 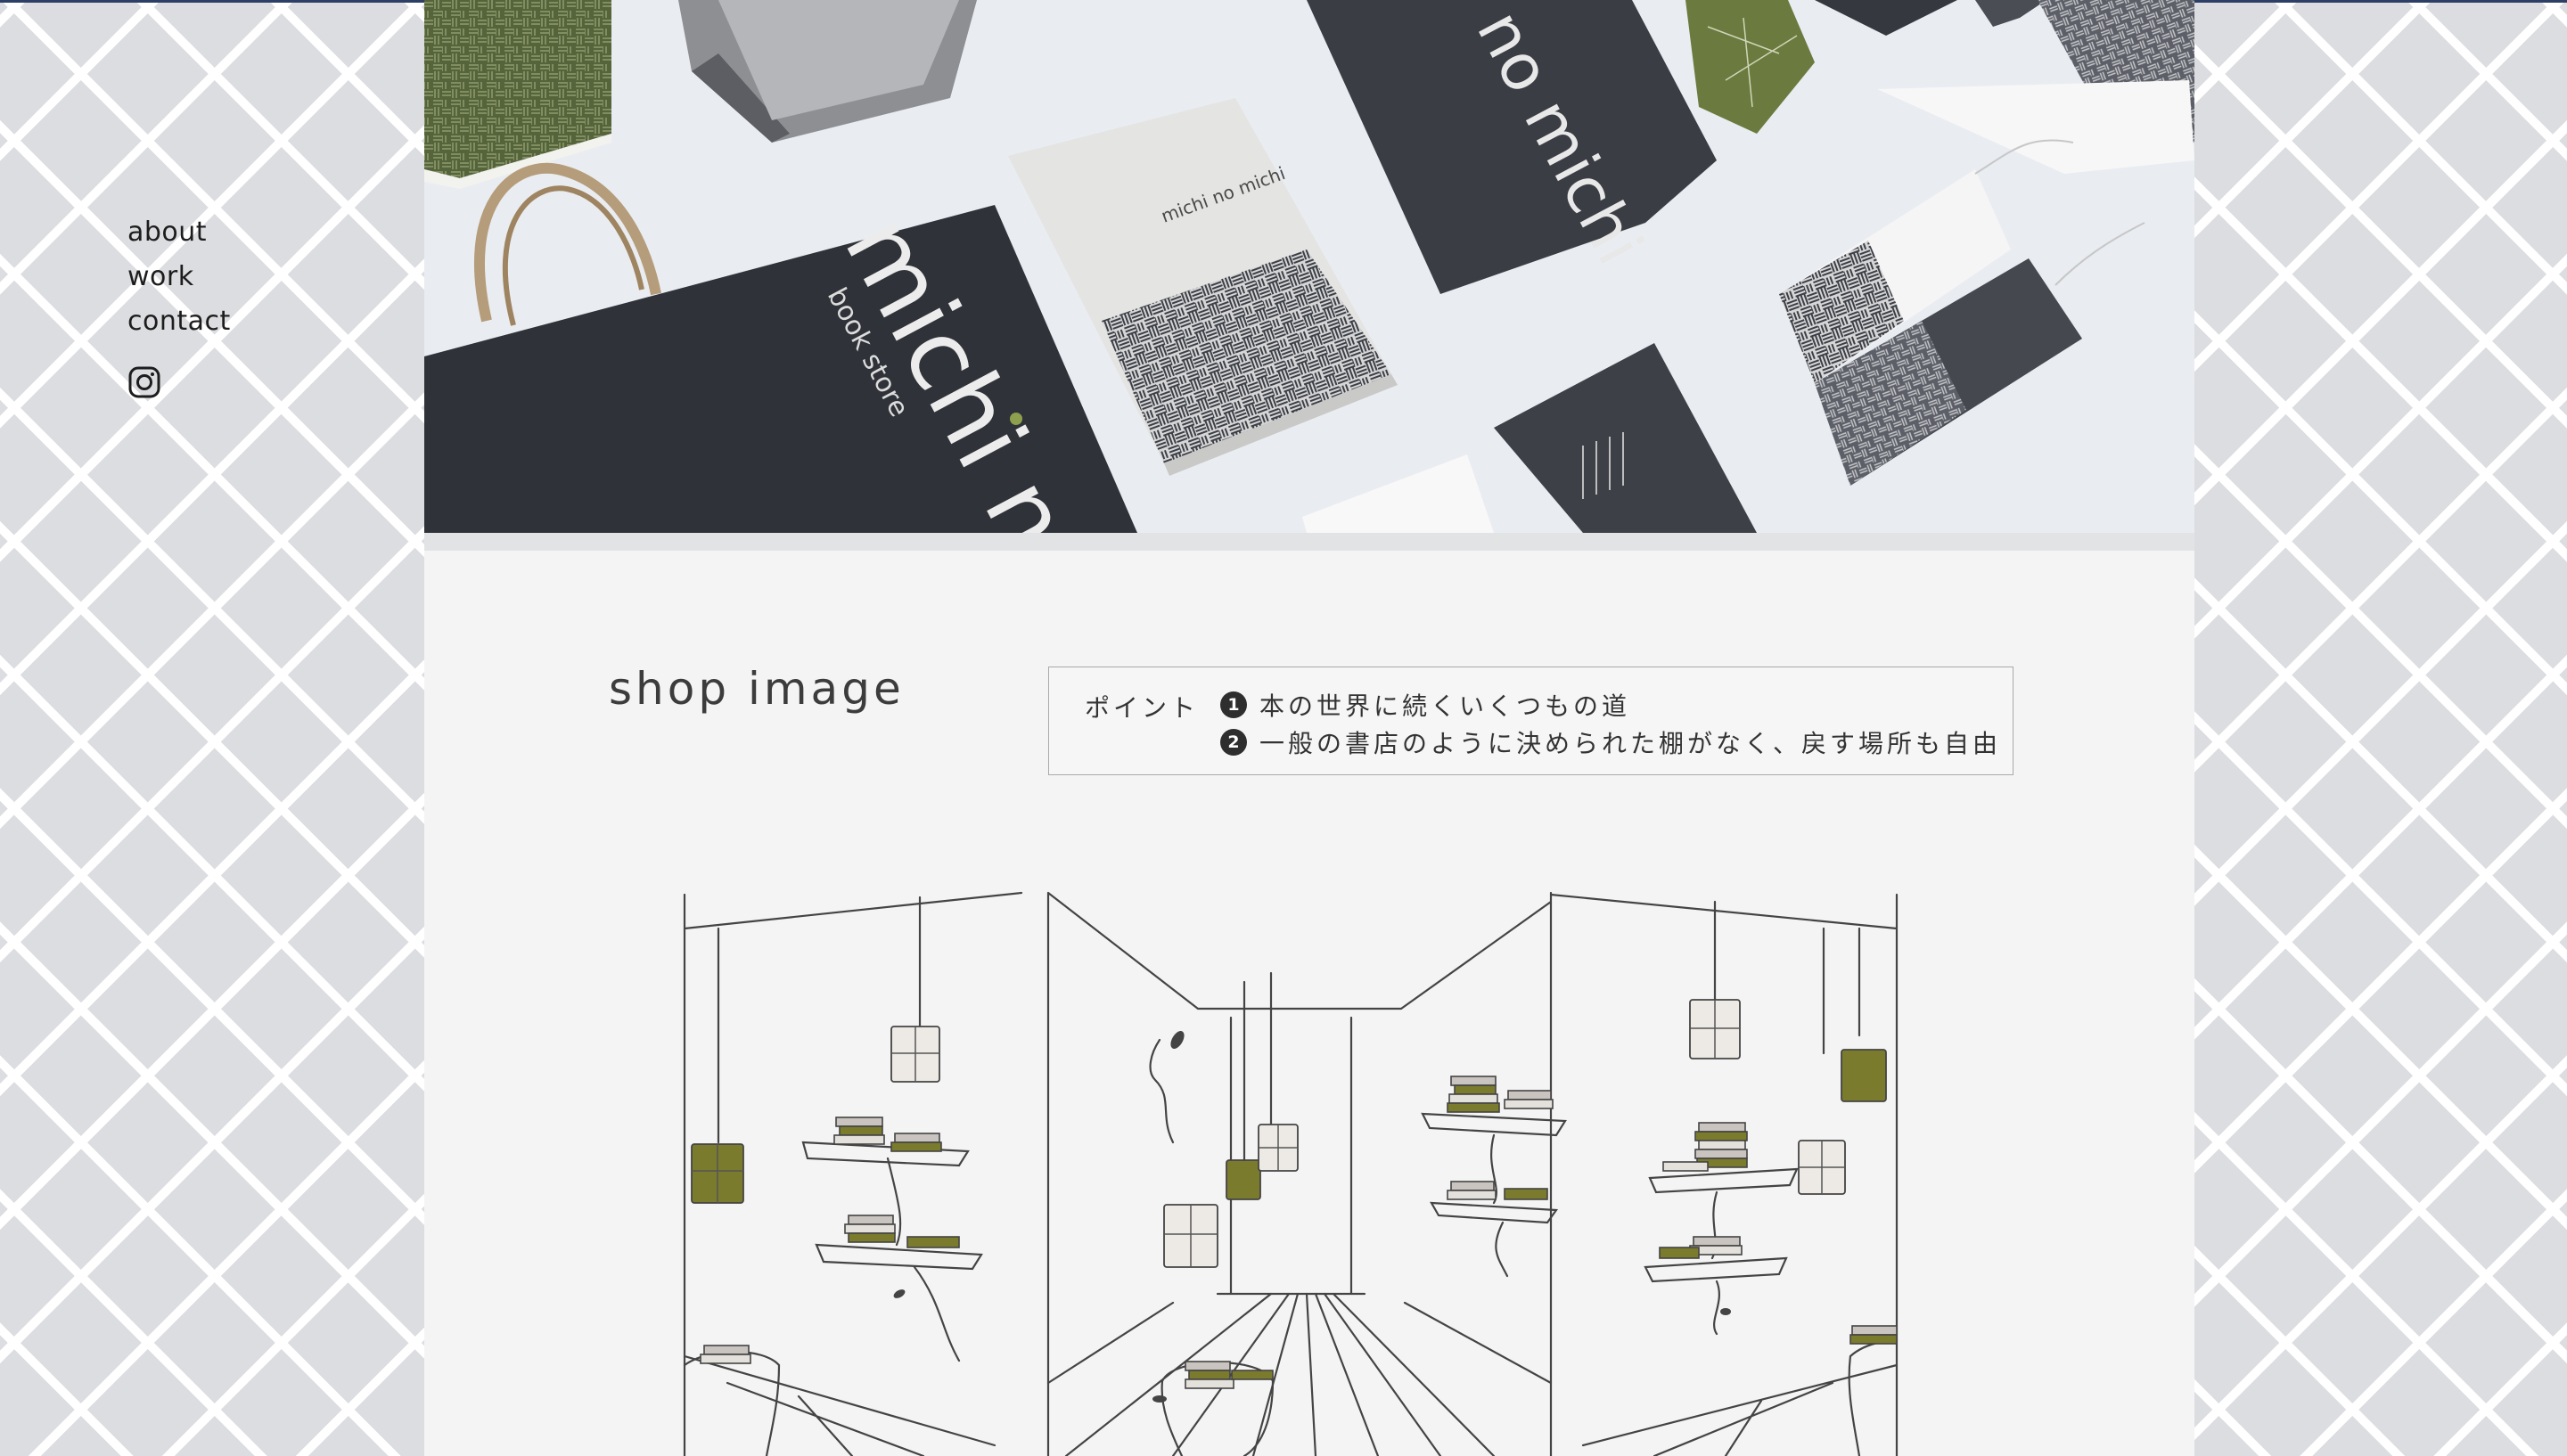 I want to click on point-text: 一般の書店のように決められた棚がなく、戻す場所も自由, so click(x=1631, y=744).